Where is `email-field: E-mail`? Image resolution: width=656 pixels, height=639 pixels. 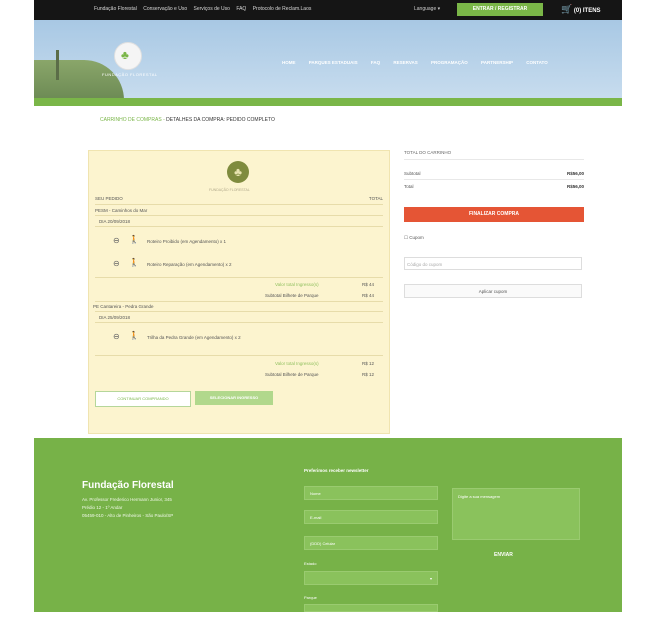
email-field: E-mail is located at coordinates (371, 517).